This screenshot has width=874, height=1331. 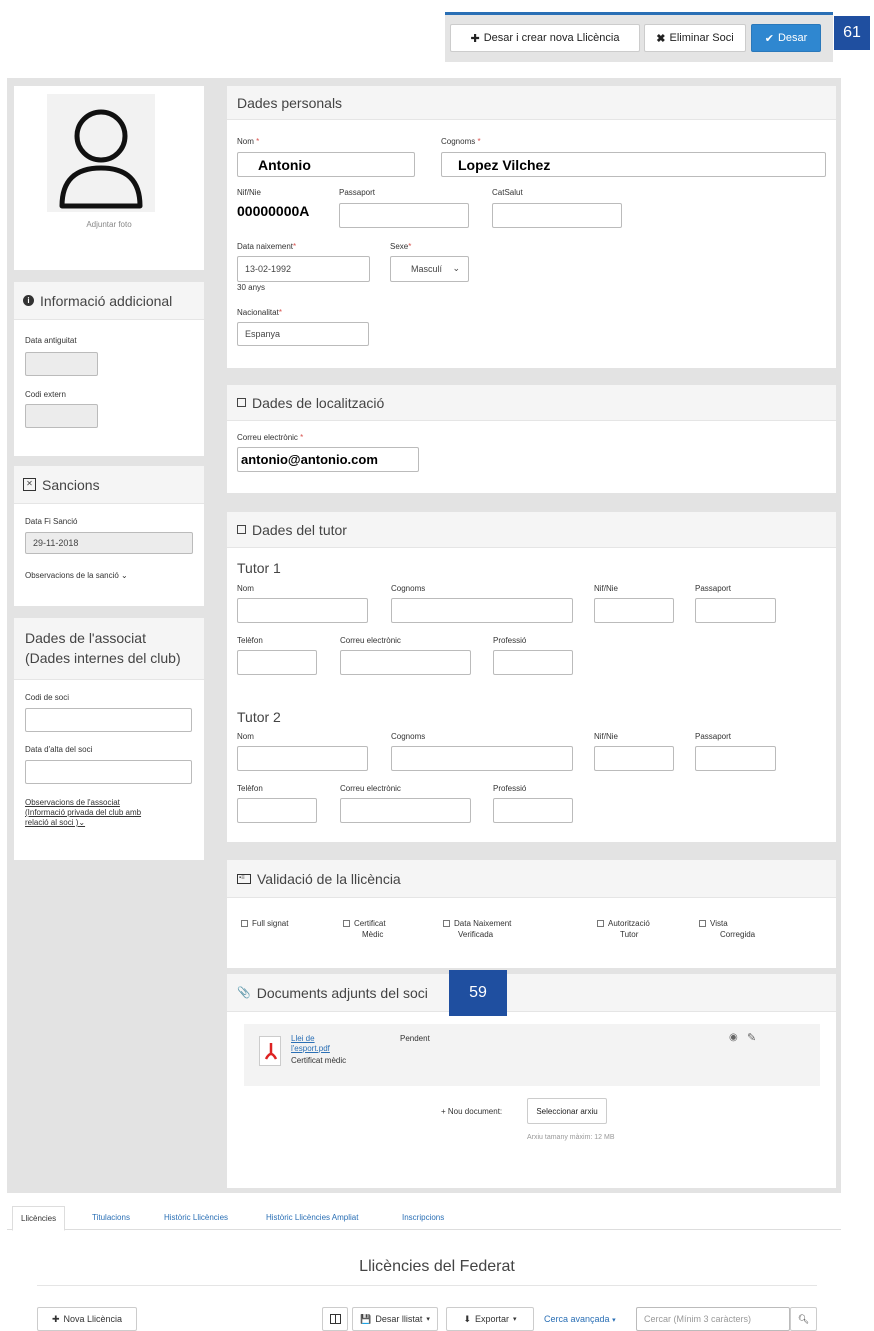 What do you see at coordinates (545, 38) in the screenshot?
I see `save-and-new-license-button: ✚ Desar i crear nova Llicència` at bounding box center [545, 38].